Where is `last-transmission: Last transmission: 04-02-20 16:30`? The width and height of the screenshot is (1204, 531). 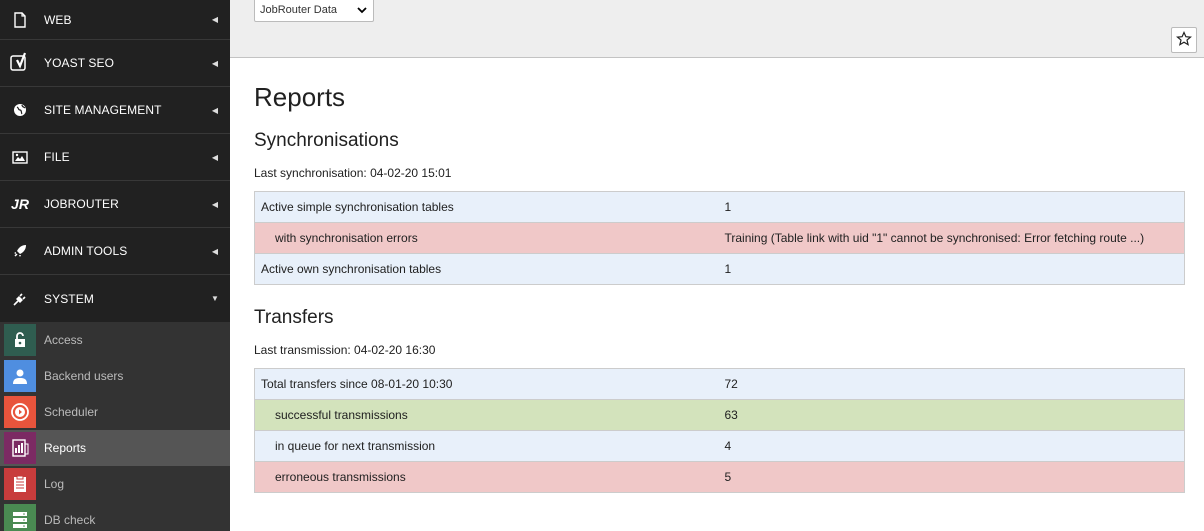 last-transmission: Last transmission: 04-02-20 16:30 is located at coordinates (345, 350).